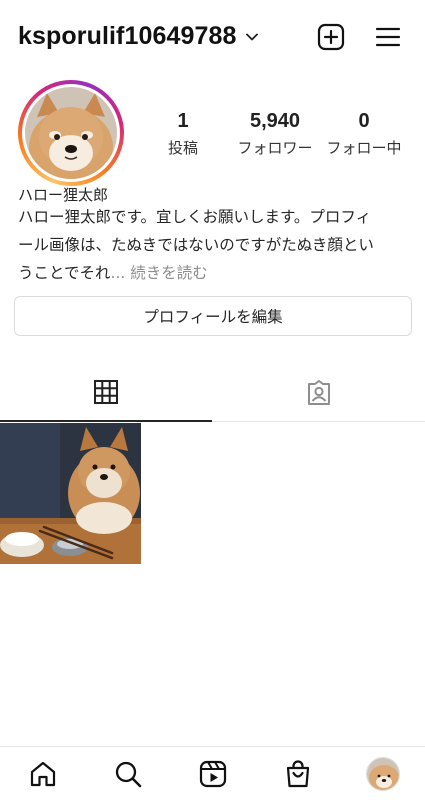 Image resolution: width=425 pixels, height=800 pixels. What do you see at coordinates (275, 134) in the screenshot?
I see `followers-stat: 5,940 フォロワー` at bounding box center [275, 134].